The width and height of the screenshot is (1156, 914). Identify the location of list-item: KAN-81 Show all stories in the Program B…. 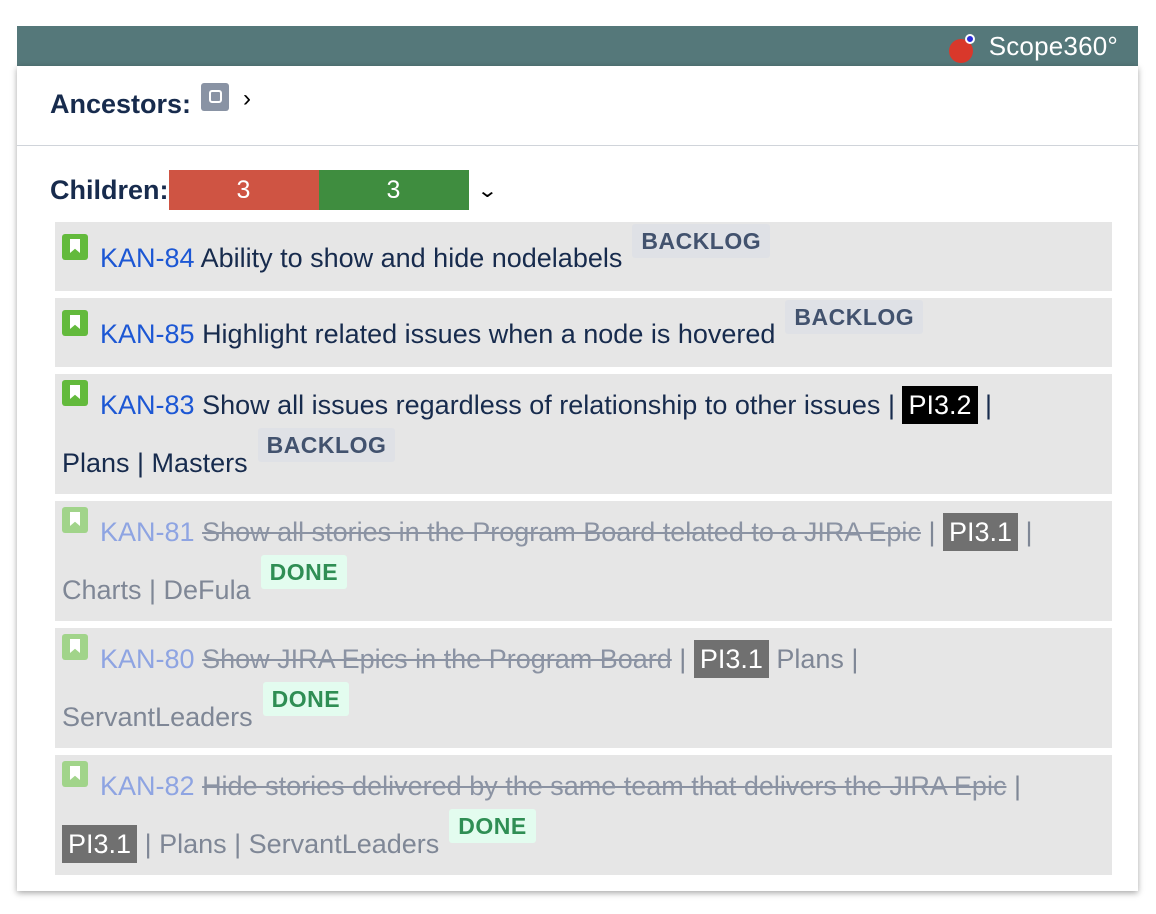
(583, 561).